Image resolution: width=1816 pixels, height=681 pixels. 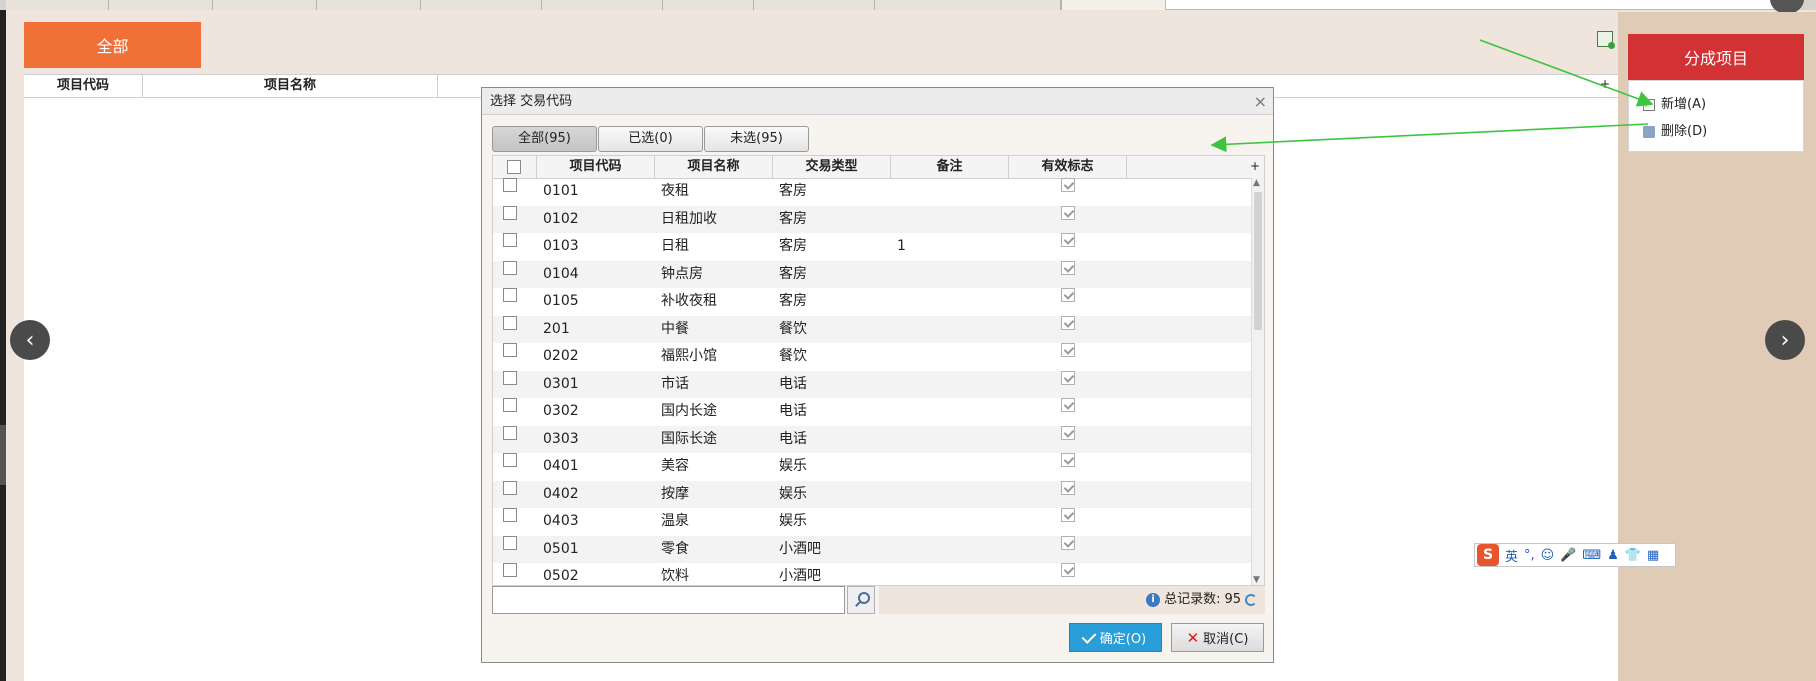 What do you see at coordinates (872, 574) in the screenshot?
I see `table-row: 0502 饮料 小酒吧` at bounding box center [872, 574].